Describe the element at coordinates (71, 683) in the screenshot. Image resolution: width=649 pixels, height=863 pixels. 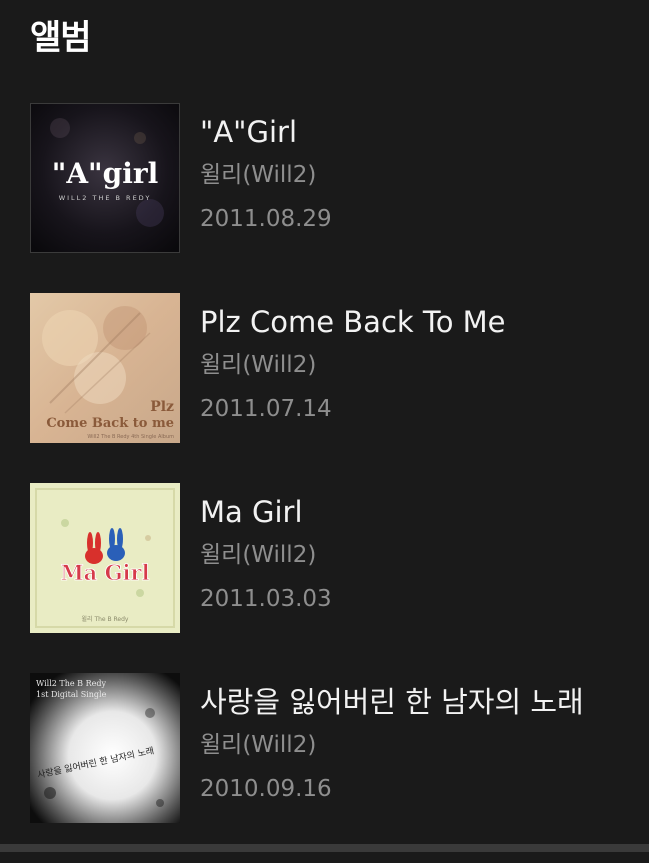
I see `cover-title-text: Will2 The B Redy` at that location.